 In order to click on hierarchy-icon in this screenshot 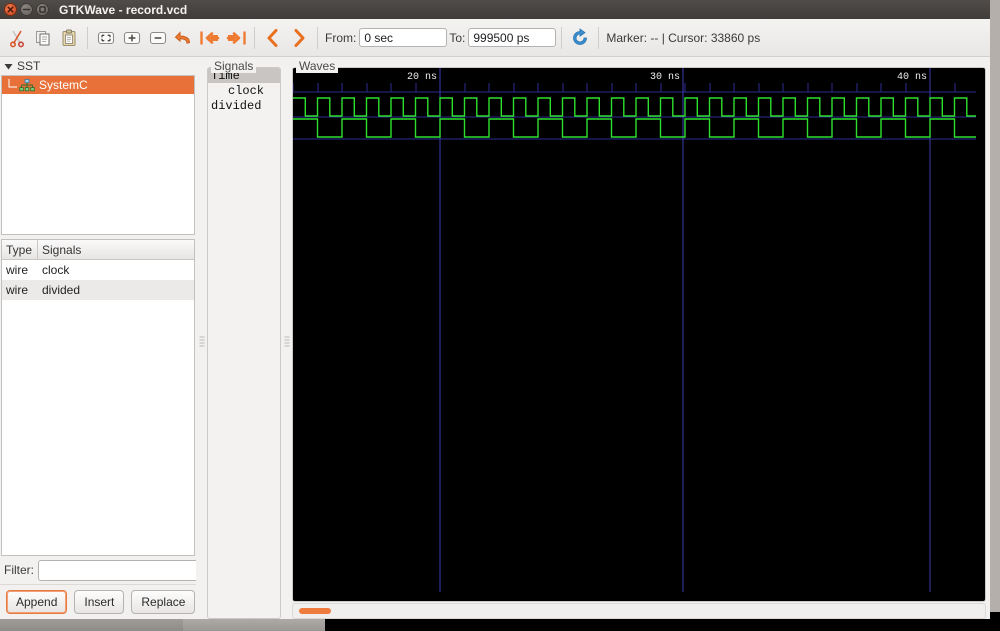, I will do `click(27, 85)`.